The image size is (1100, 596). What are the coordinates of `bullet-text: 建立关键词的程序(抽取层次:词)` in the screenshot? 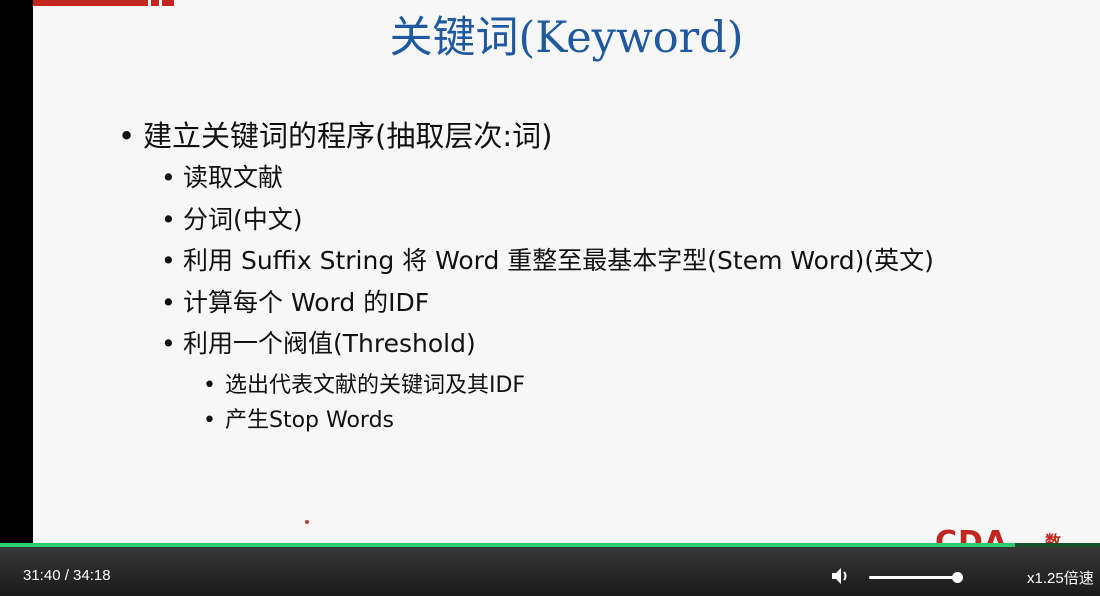 It's located at (348, 136).